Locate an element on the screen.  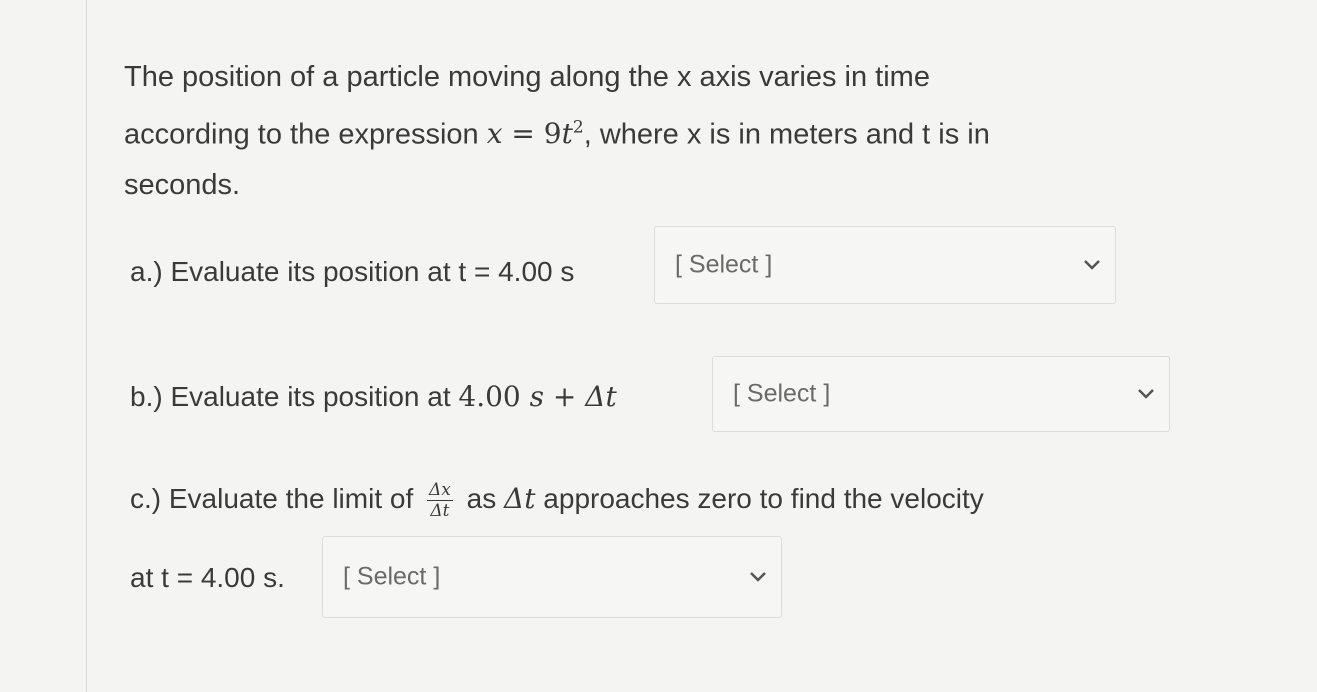
part-c-select-placeholder: [ Select ] is located at coordinates (392, 576).